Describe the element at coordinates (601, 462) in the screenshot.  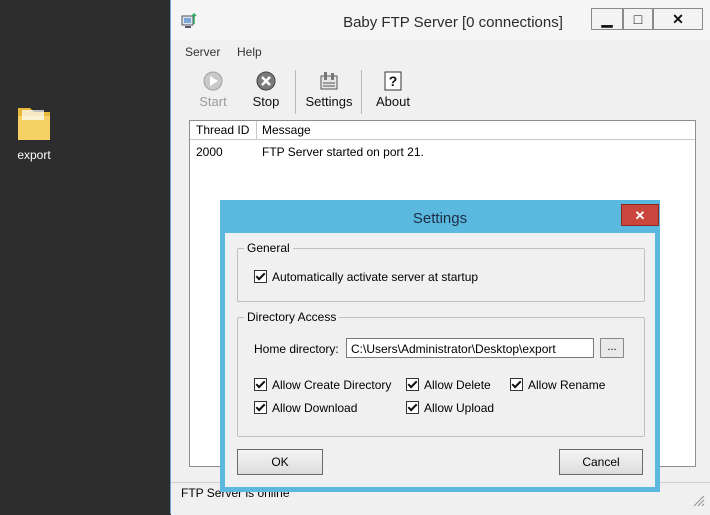
I see `cancel-button: Cancel` at that location.